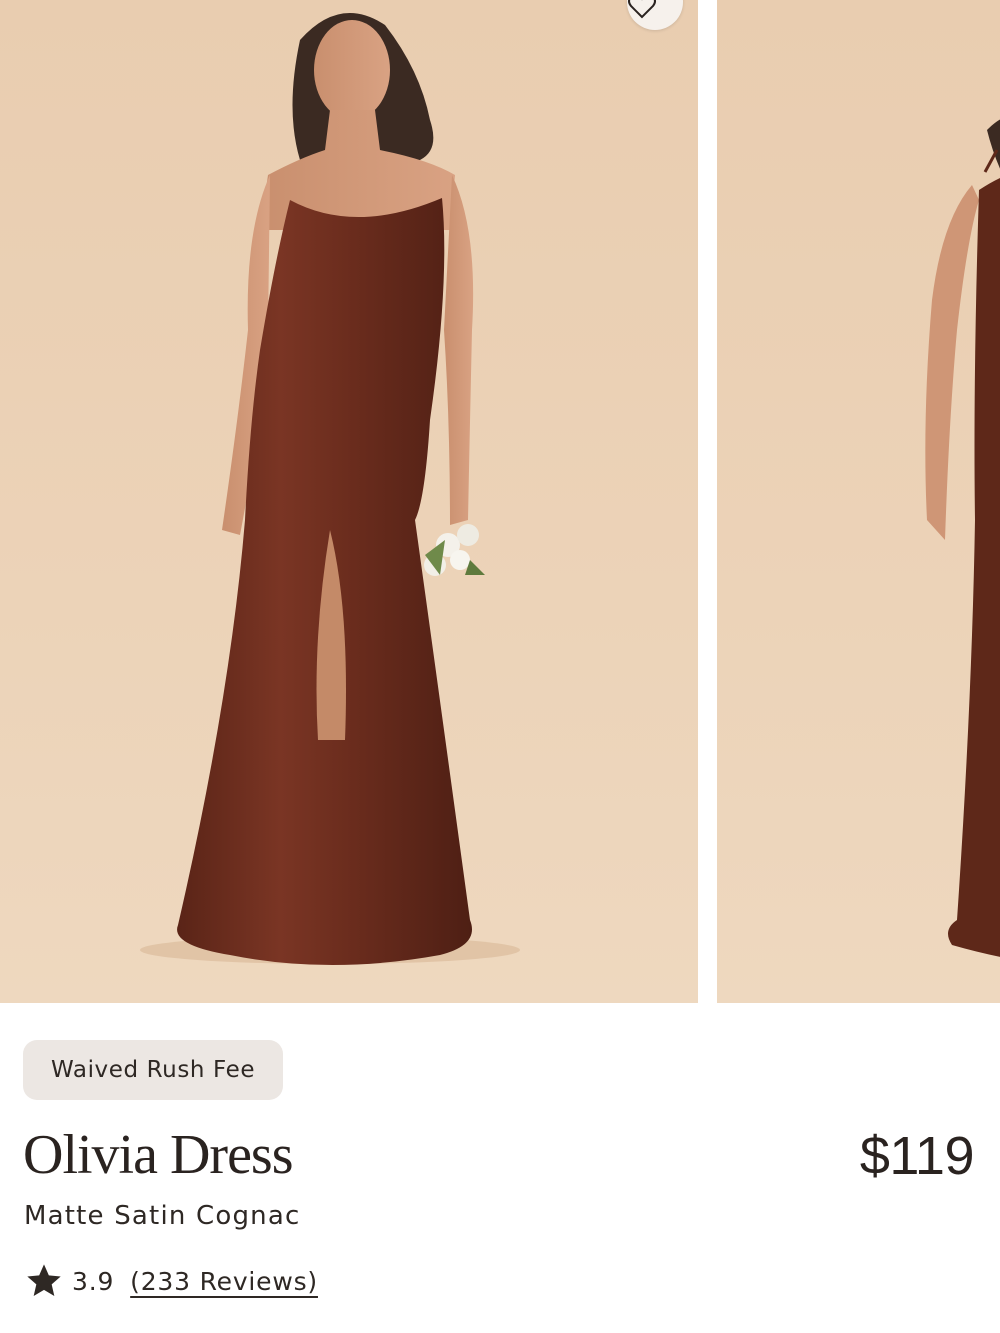 This screenshot has height=1333, width=1000. Describe the element at coordinates (44, 1280) in the screenshot. I see `star-icon` at that location.